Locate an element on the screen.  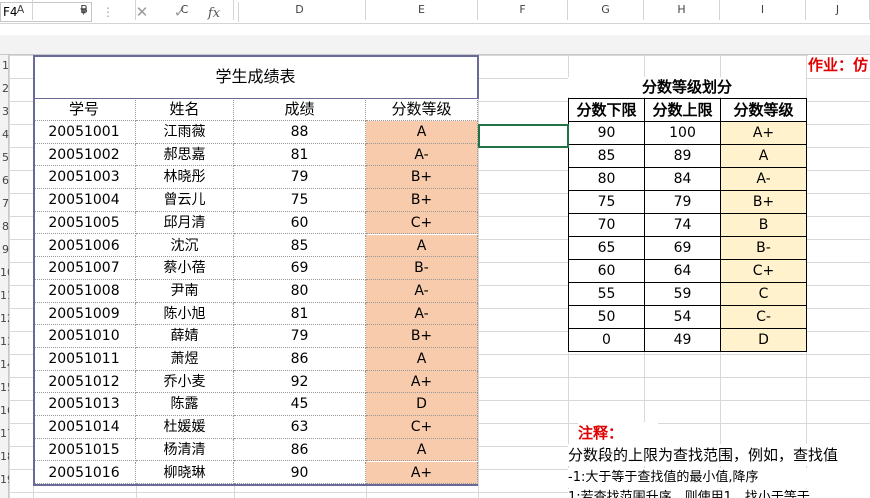
grade-cell-grade: A+ is located at coordinates (763, 133).